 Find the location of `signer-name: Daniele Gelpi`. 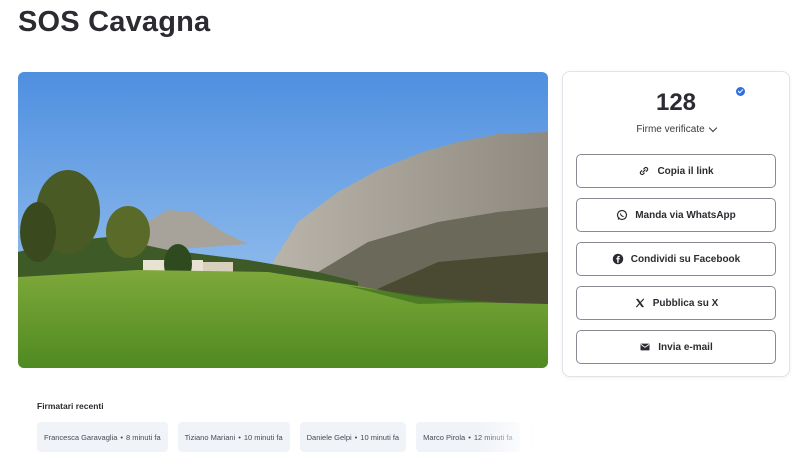

signer-name: Daniele Gelpi is located at coordinates (329, 437).